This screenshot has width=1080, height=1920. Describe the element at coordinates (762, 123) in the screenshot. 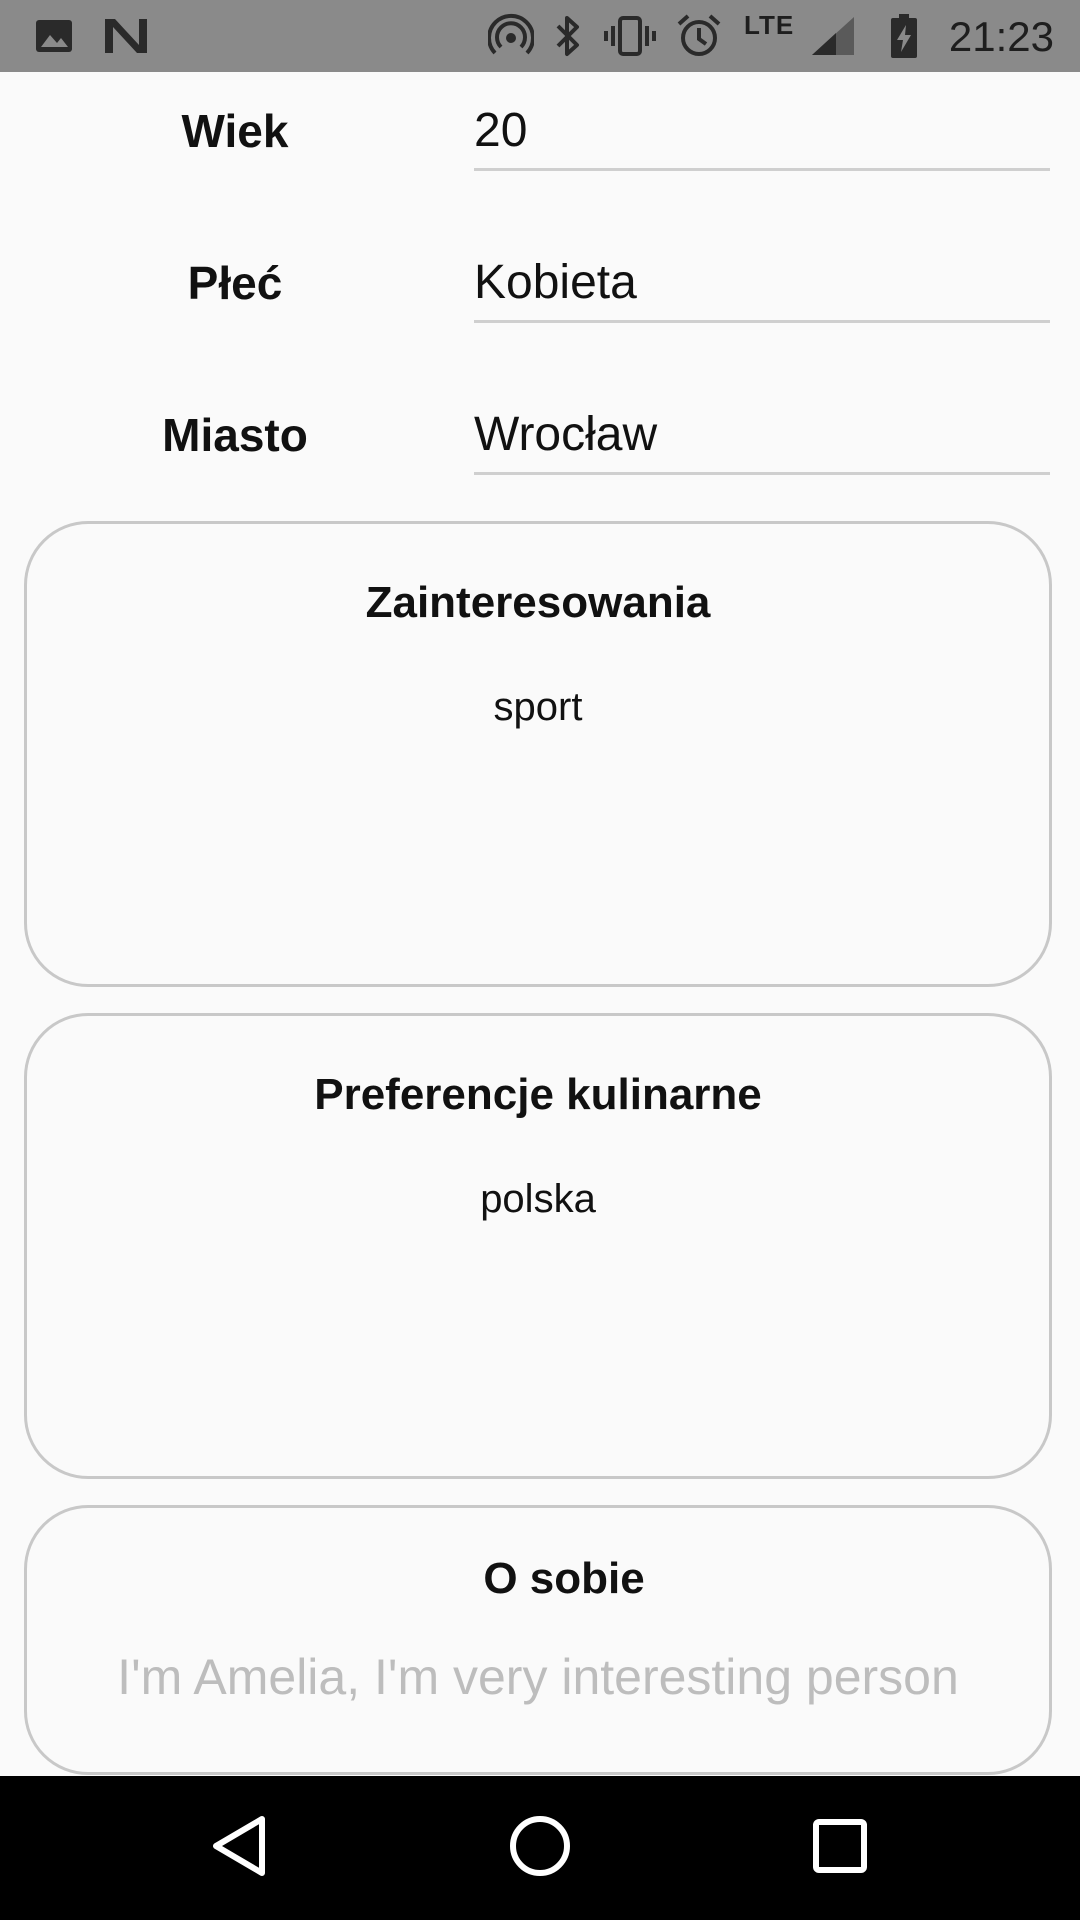

I see `age-field: 20` at that location.